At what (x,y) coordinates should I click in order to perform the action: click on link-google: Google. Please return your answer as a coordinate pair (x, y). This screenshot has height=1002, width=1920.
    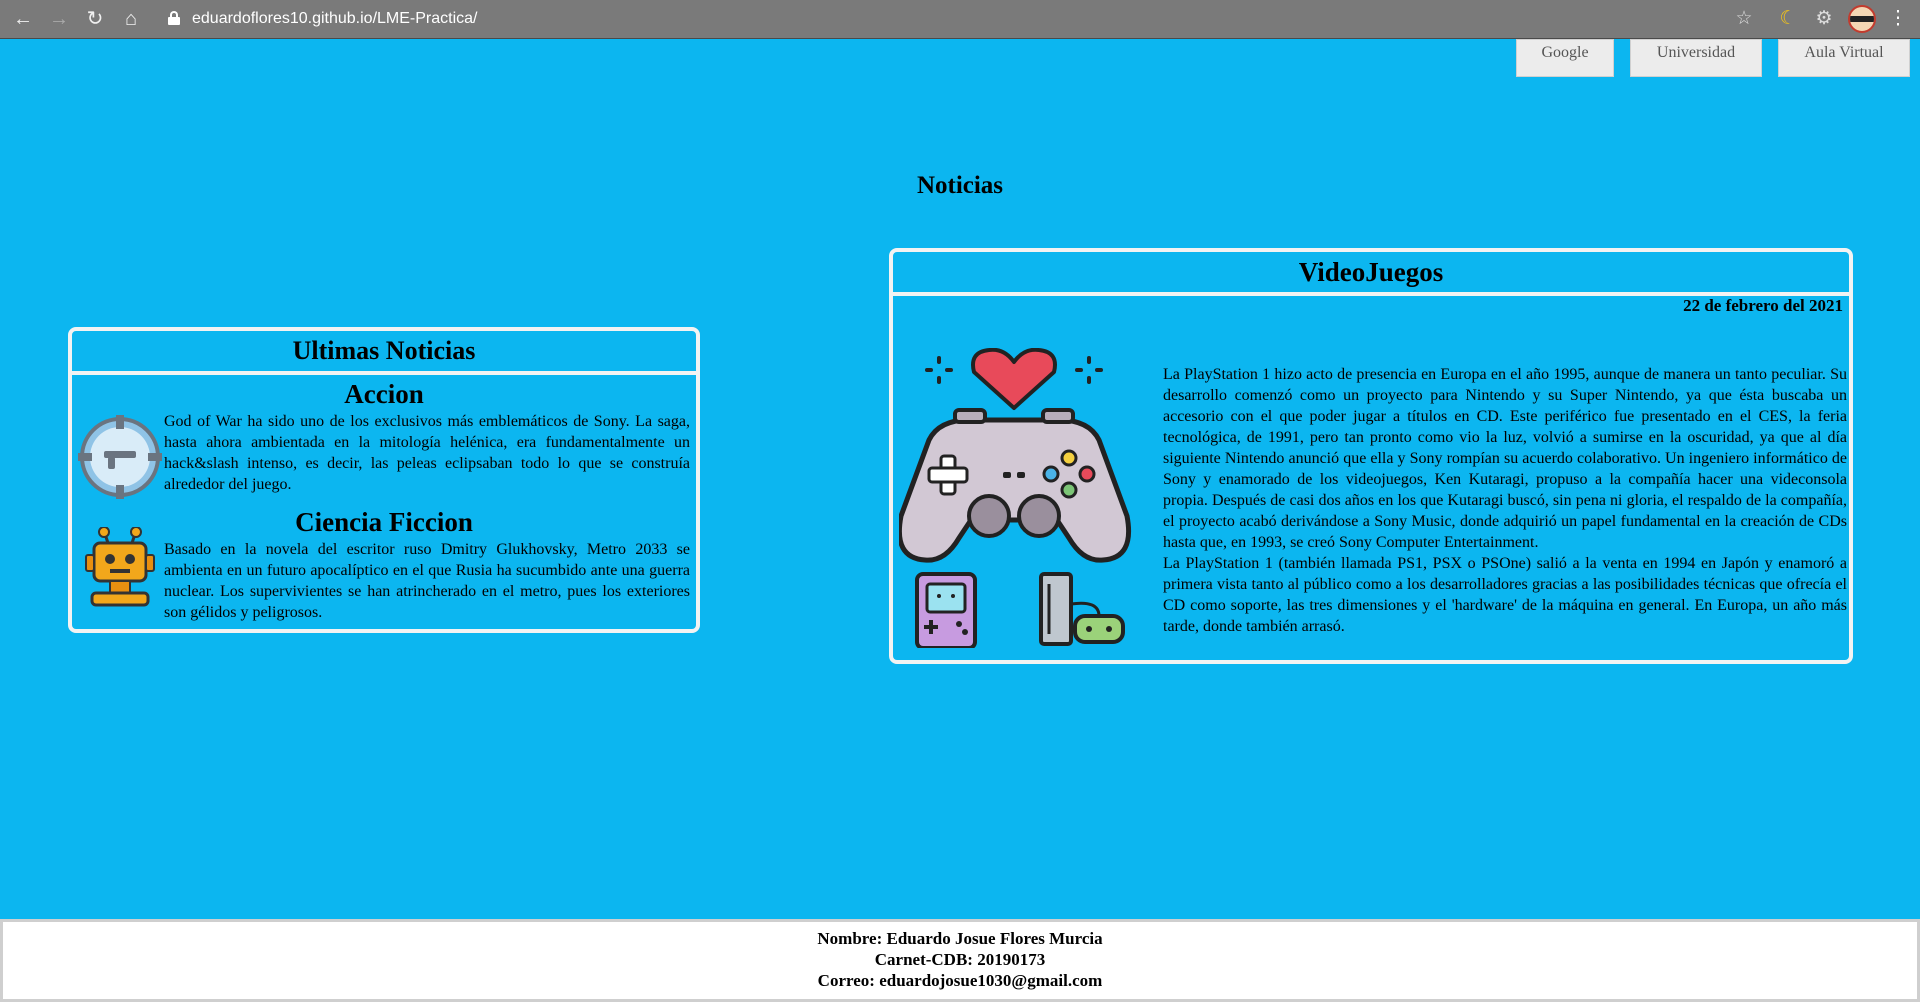
    Looking at the image, I should click on (1565, 58).